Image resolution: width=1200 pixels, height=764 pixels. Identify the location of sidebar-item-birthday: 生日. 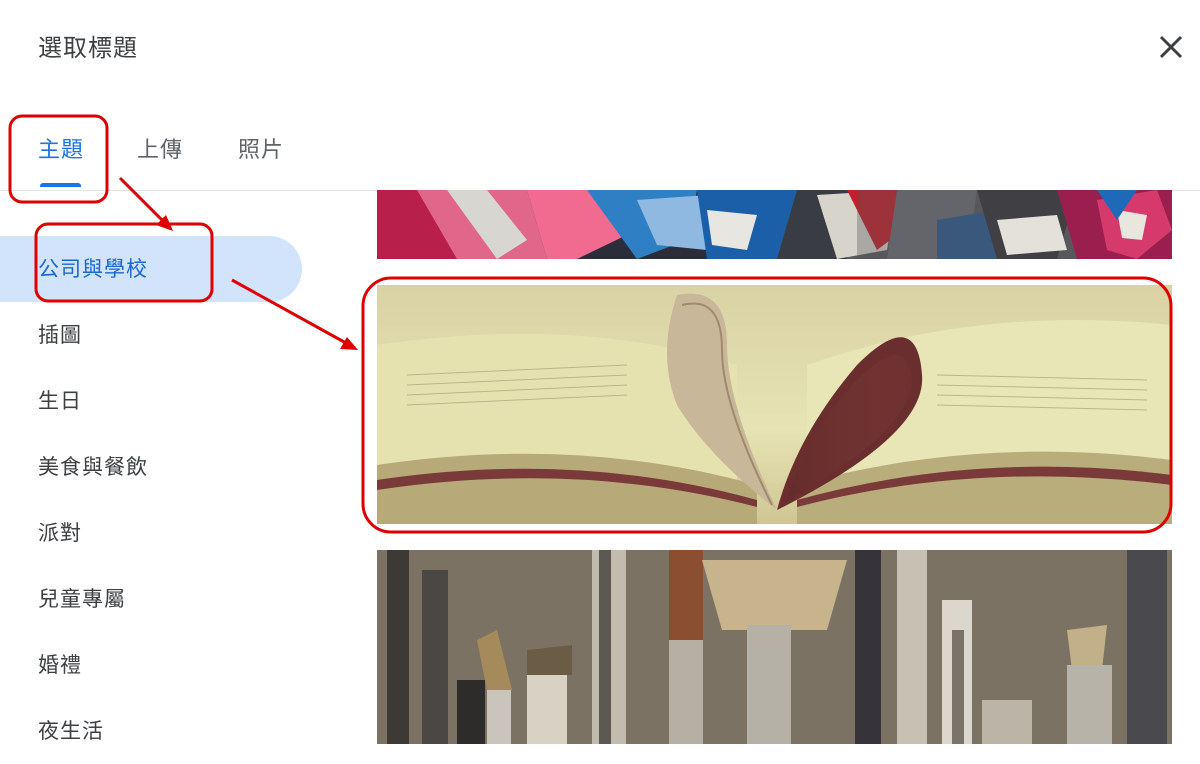
(155, 401).